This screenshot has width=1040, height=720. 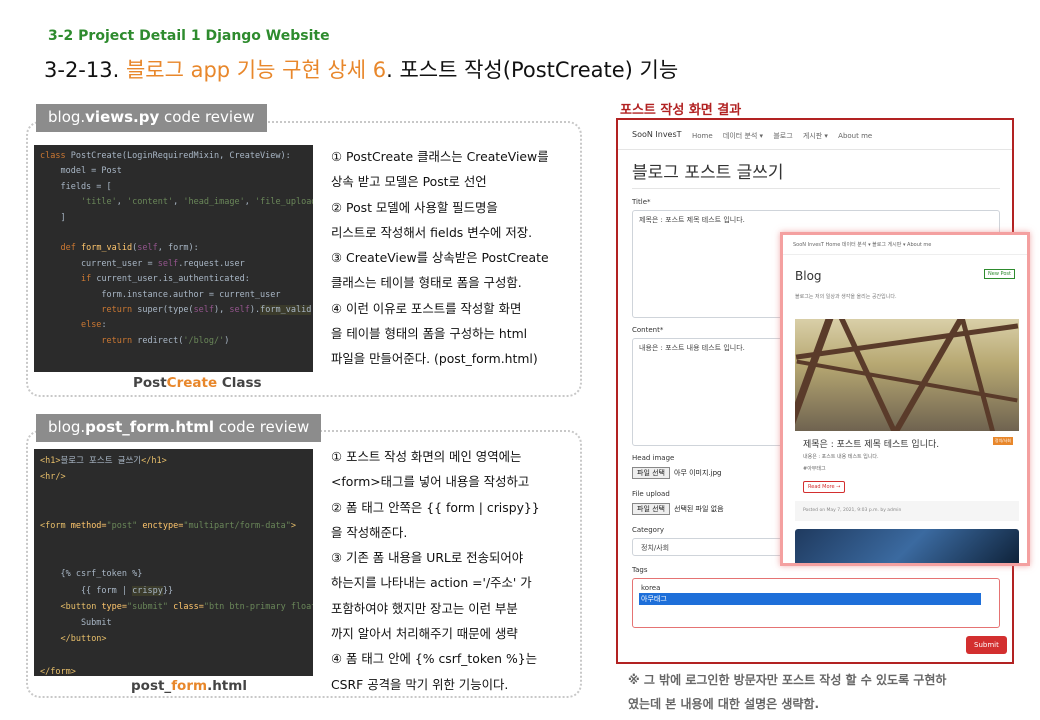 What do you see at coordinates (699, 509) in the screenshot?
I see `file-upload-filename: 선택된 파일 없음` at bounding box center [699, 509].